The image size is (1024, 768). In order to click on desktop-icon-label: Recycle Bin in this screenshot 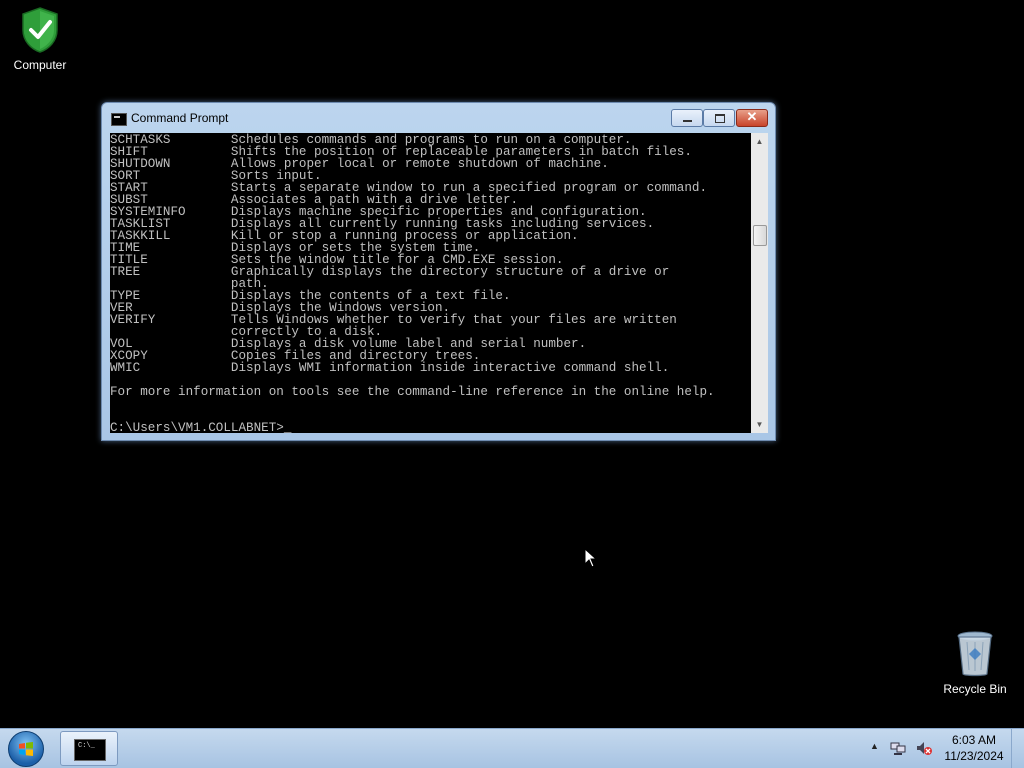, I will do `click(975, 689)`.